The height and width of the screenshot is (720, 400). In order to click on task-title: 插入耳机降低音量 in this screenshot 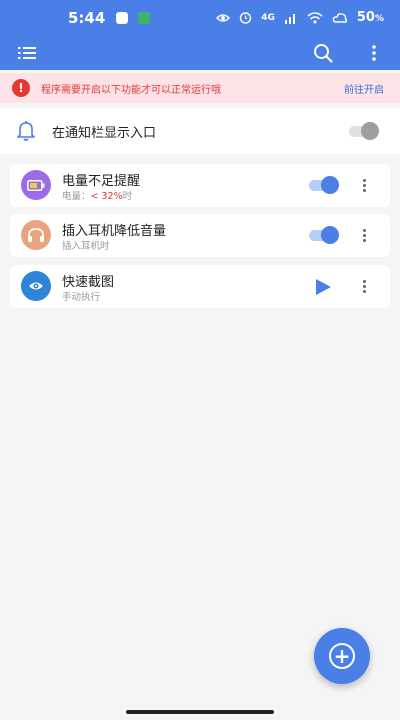, I will do `click(114, 231)`.